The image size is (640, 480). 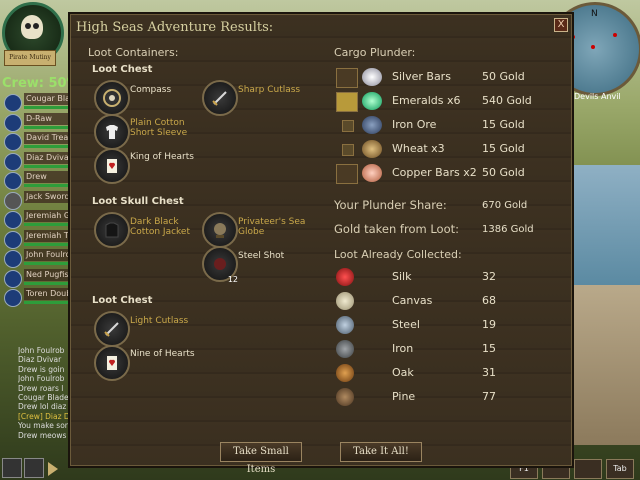 What do you see at coordinates (35, 258) in the screenshot?
I see `crew-member: John Foulrob` at bounding box center [35, 258].